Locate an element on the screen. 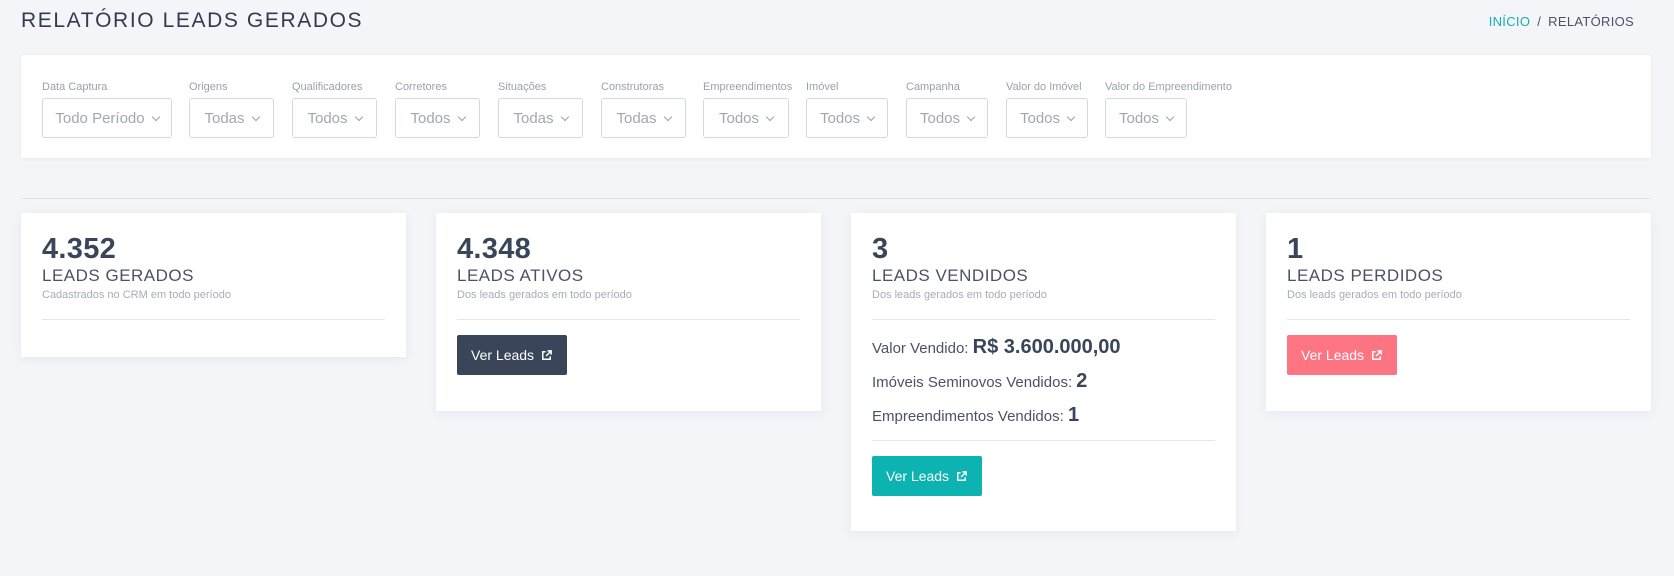 Image resolution: width=1674 pixels, height=576 pixels. stat-number: 3 is located at coordinates (880, 249).